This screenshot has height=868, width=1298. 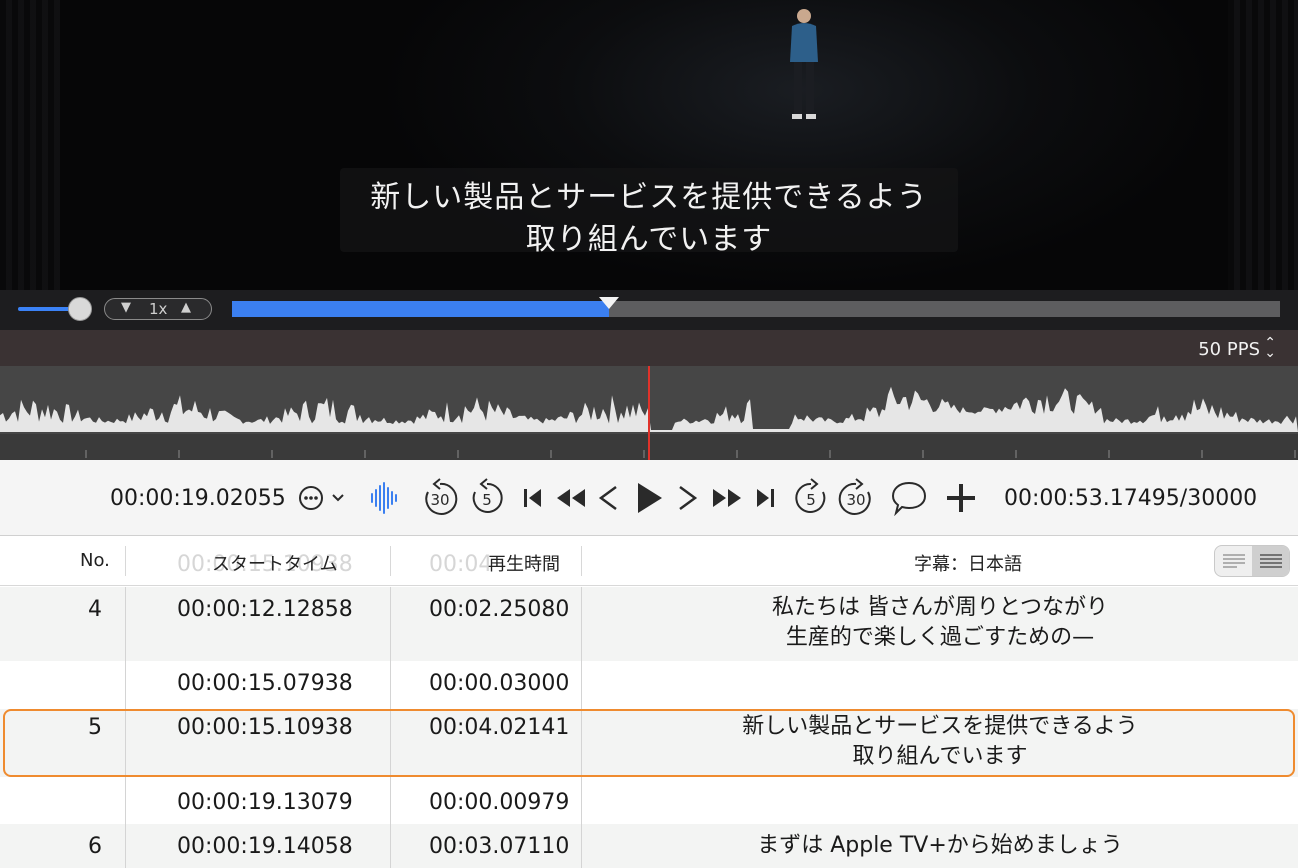 I want to click on go-to-end-icon, so click(x=765, y=498).